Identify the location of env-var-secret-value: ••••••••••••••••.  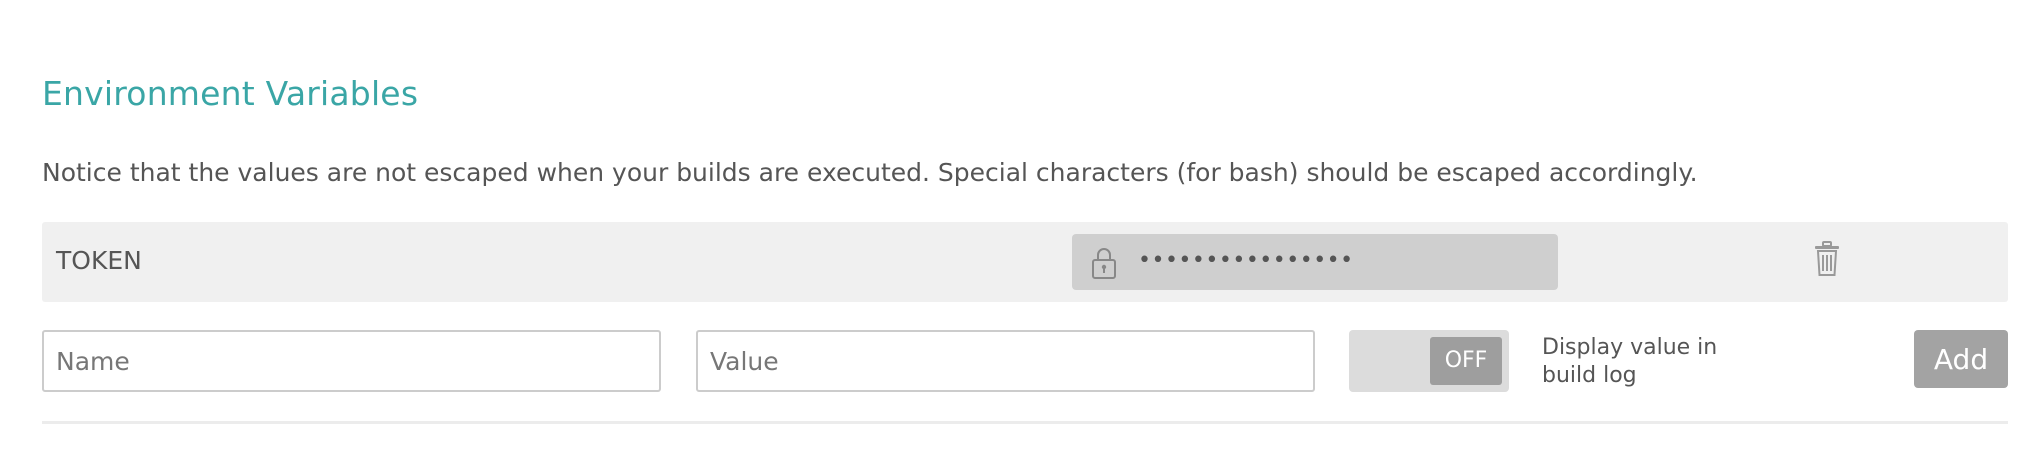
(1315, 262).